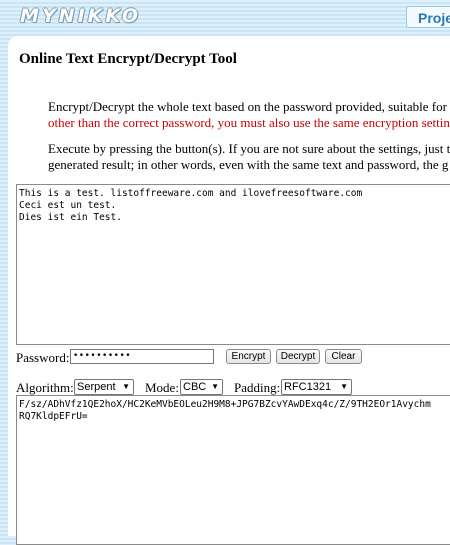 This screenshot has width=450, height=545. Describe the element at coordinates (142, 356) in the screenshot. I see `password-input: ••••••••••` at that location.